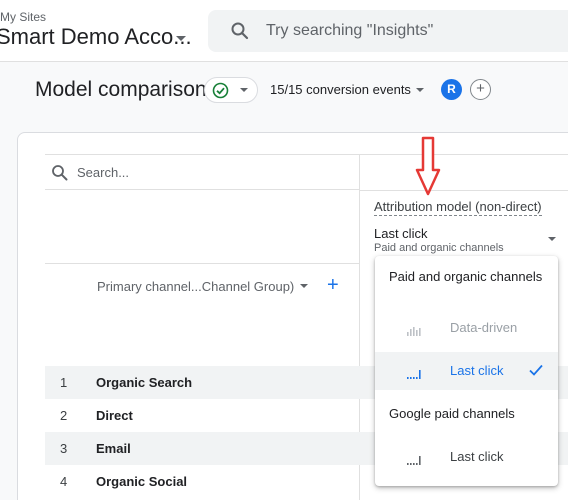 The width and height of the screenshot is (568, 500). What do you see at coordinates (64, 448) in the screenshot?
I see `row-number: 3` at bounding box center [64, 448].